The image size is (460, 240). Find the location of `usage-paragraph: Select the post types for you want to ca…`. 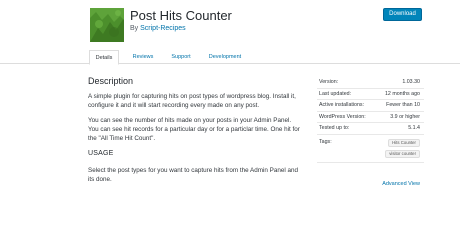

usage-paragraph: Select the post types for you want to ca… is located at coordinates (193, 175).